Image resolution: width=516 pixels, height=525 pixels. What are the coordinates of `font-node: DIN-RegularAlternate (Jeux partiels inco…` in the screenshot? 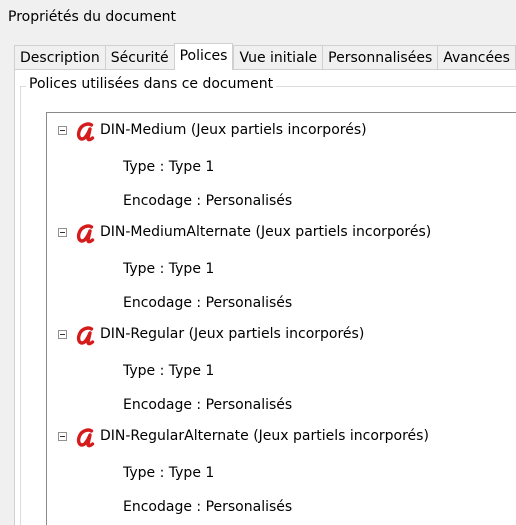 It's located at (281, 437).